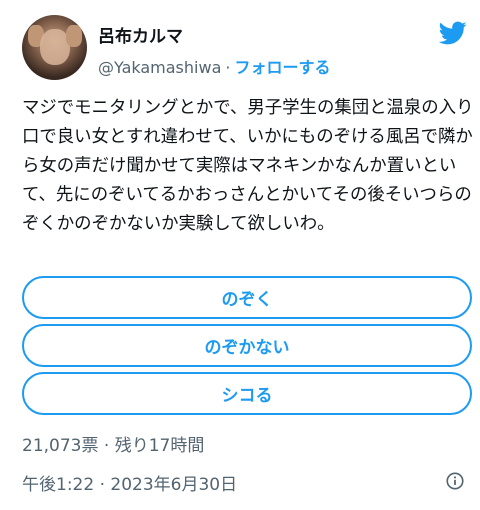 This screenshot has width=480, height=510. Describe the element at coordinates (282, 67) in the screenshot. I see `follow-button: フォローする` at that location.